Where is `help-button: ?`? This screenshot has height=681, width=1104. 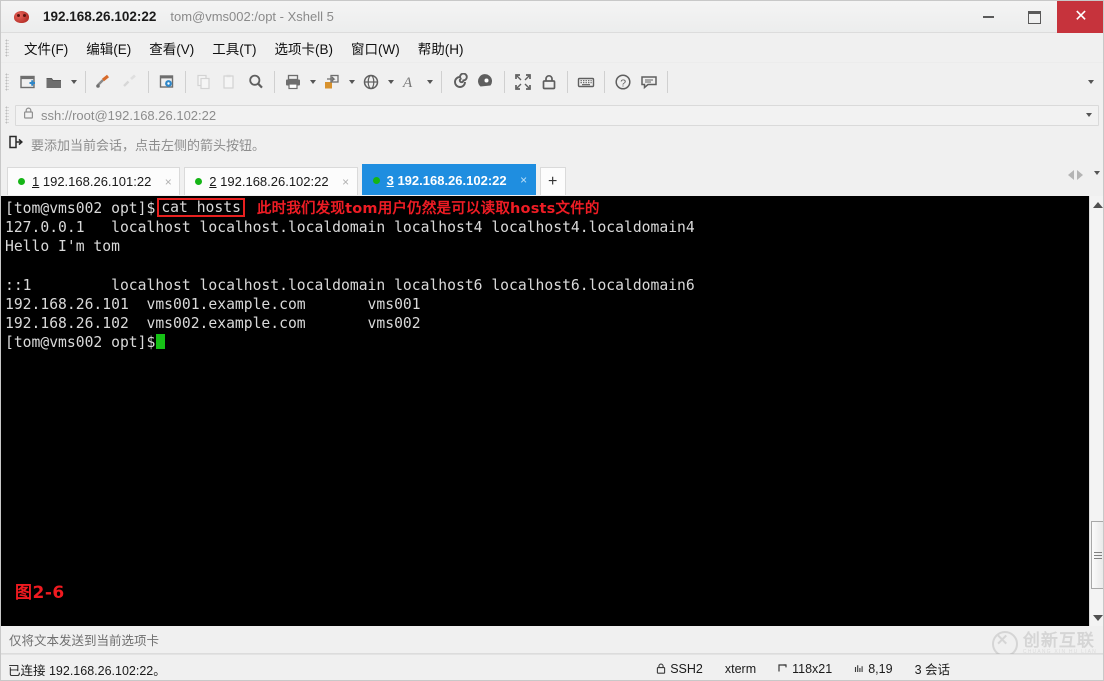 help-button: ? is located at coordinates (623, 82).